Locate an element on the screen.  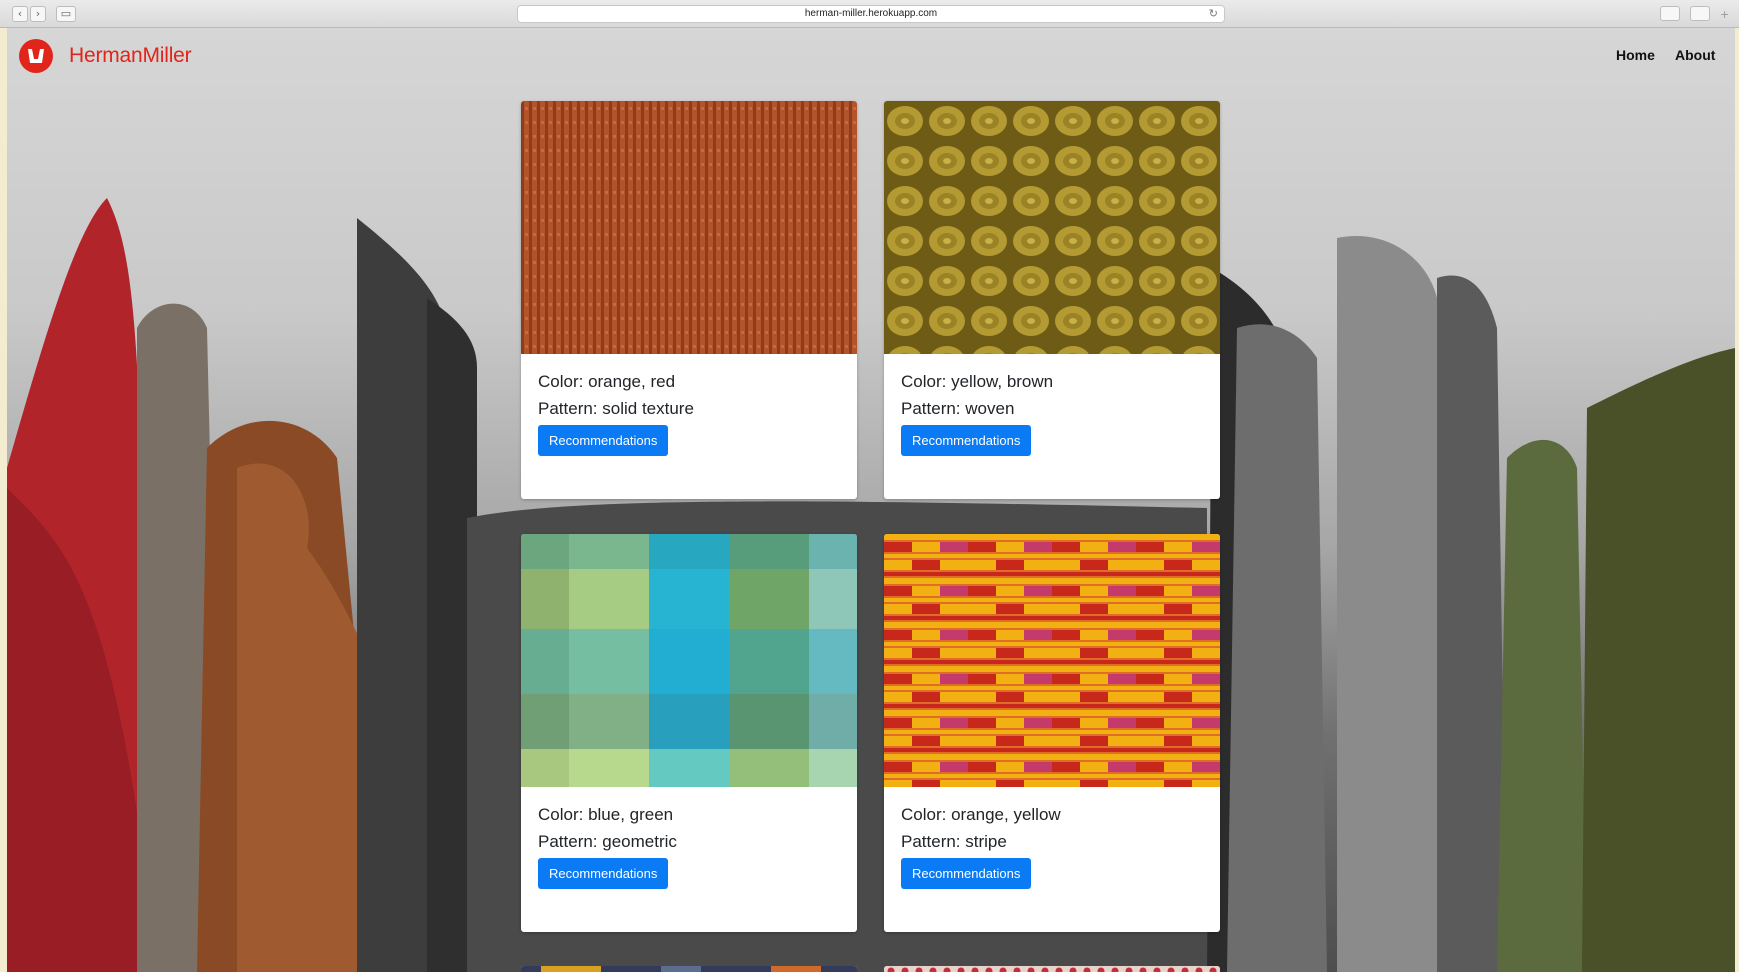
browser-toolbar: ‹ › ▭ herman-miller.herokuapp.com ↻ + is located at coordinates (869, 14).